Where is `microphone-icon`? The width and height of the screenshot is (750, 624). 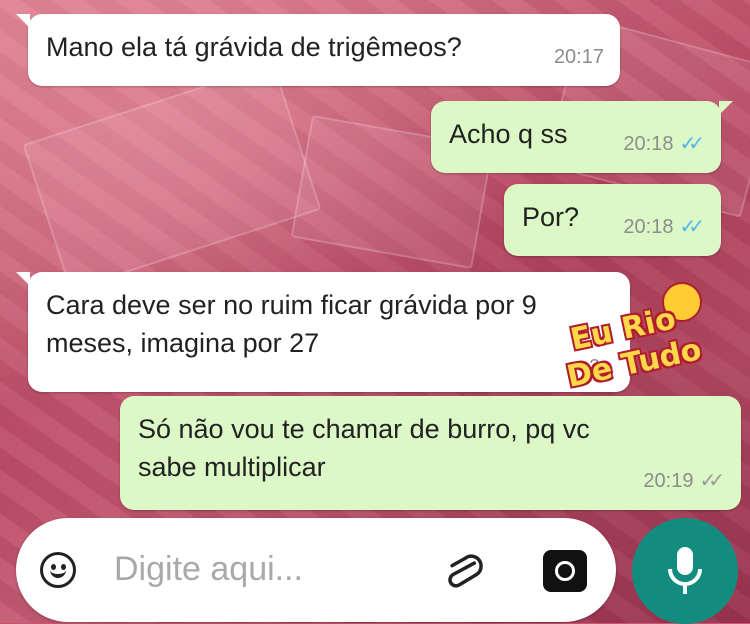 microphone-icon is located at coordinates (685, 570).